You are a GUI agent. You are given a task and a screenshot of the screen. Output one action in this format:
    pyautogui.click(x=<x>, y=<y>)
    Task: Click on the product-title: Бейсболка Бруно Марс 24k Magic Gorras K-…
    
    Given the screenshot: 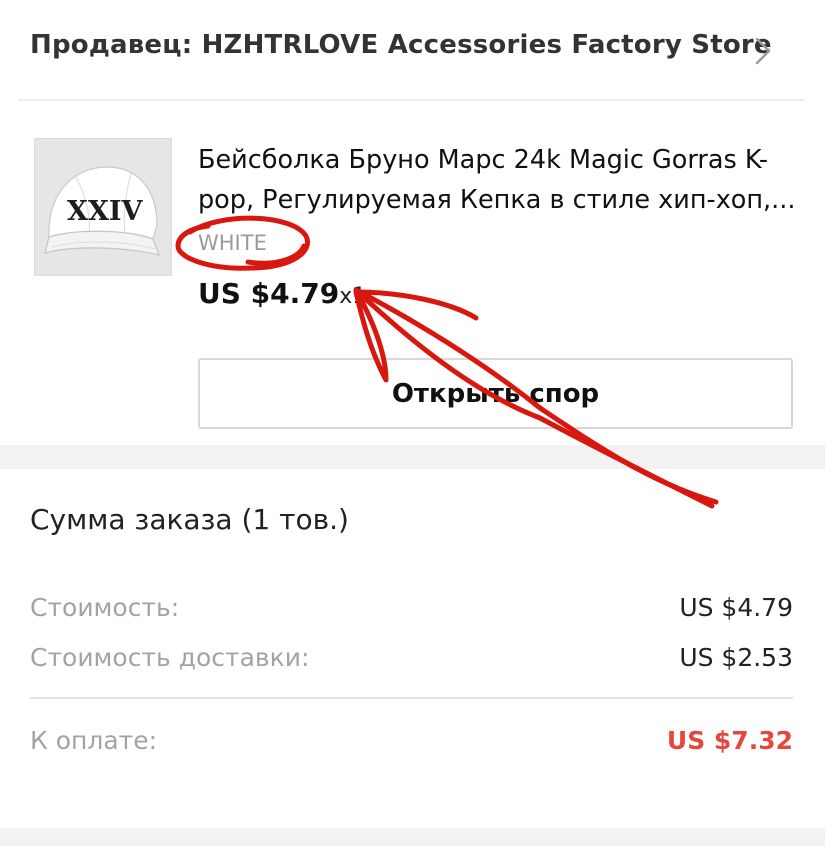 What is the action you would take?
    pyautogui.click(x=498, y=180)
    